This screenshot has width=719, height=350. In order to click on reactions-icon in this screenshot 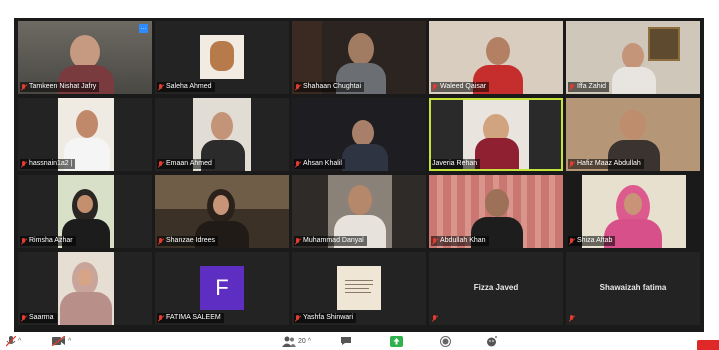, I will do `click(492, 340)`.